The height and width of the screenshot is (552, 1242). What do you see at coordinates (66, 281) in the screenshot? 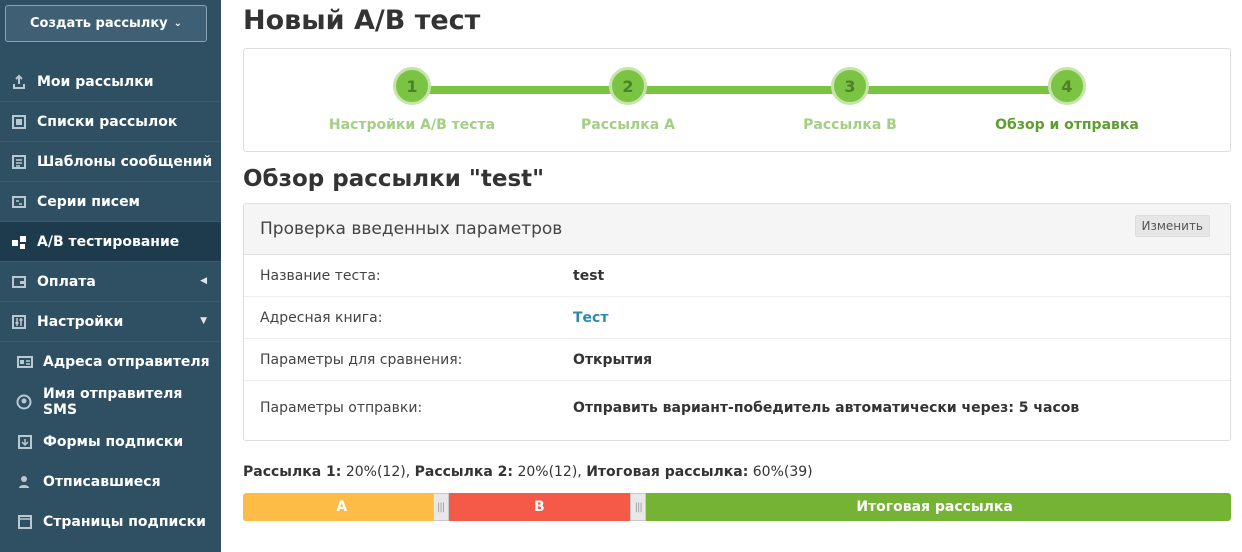
I see `sidebar-item-label: Оплата` at bounding box center [66, 281].